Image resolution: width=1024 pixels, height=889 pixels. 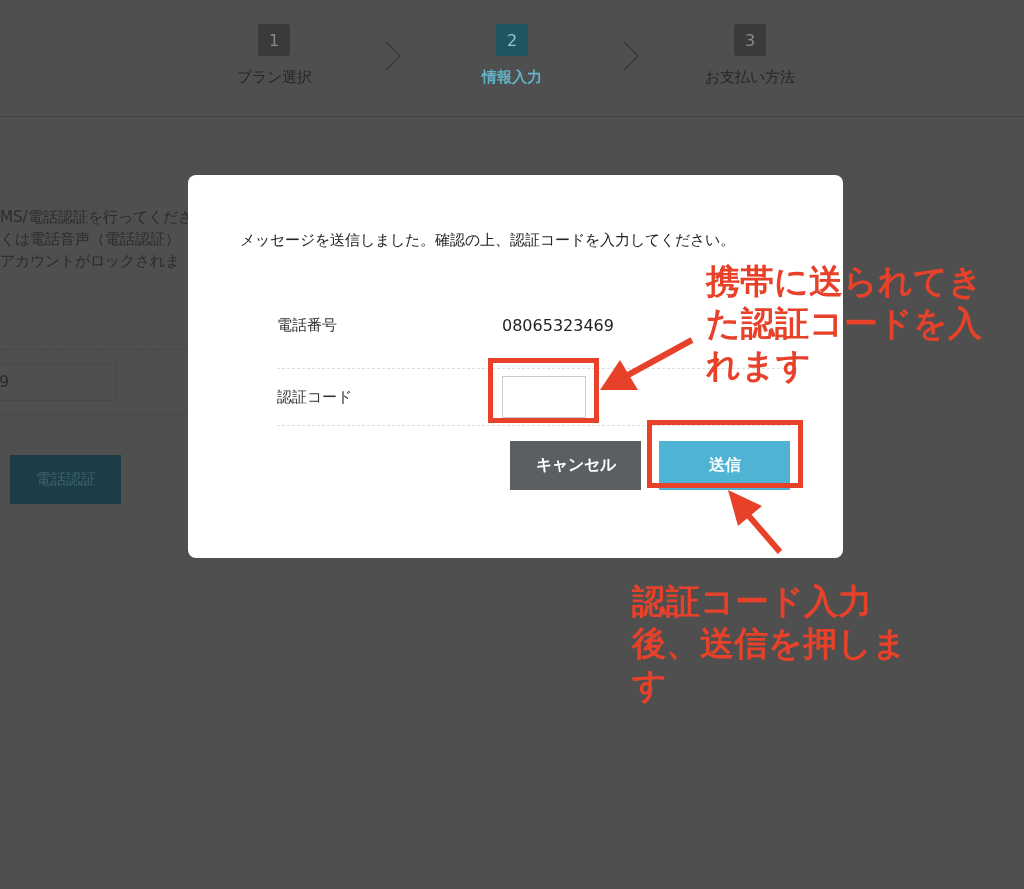 What do you see at coordinates (307, 325) in the screenshot?
I see `field-label: 電話番号` at bounding box center [307, 325].